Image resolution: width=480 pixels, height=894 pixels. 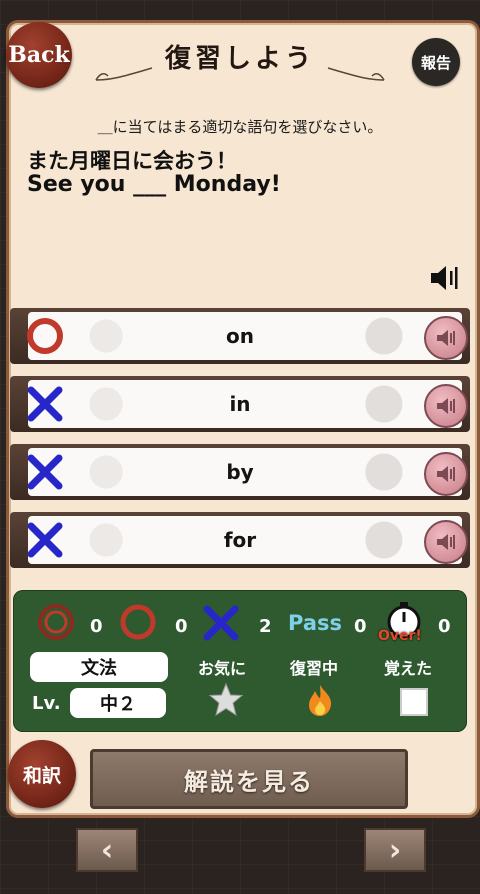 What do you see at coordinates (400, 636) in the screenshot?
I see `over-label: Over!` at bounding box center [400, 636].